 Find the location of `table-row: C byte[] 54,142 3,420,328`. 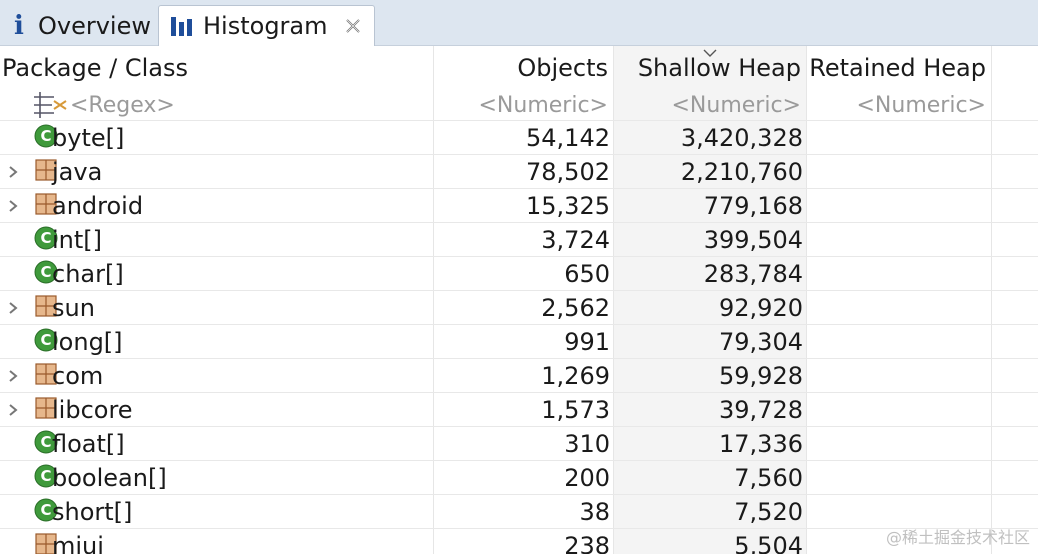

table-row: C byte[] 54,142 3,420,328 is located at coordinates (519, 138).